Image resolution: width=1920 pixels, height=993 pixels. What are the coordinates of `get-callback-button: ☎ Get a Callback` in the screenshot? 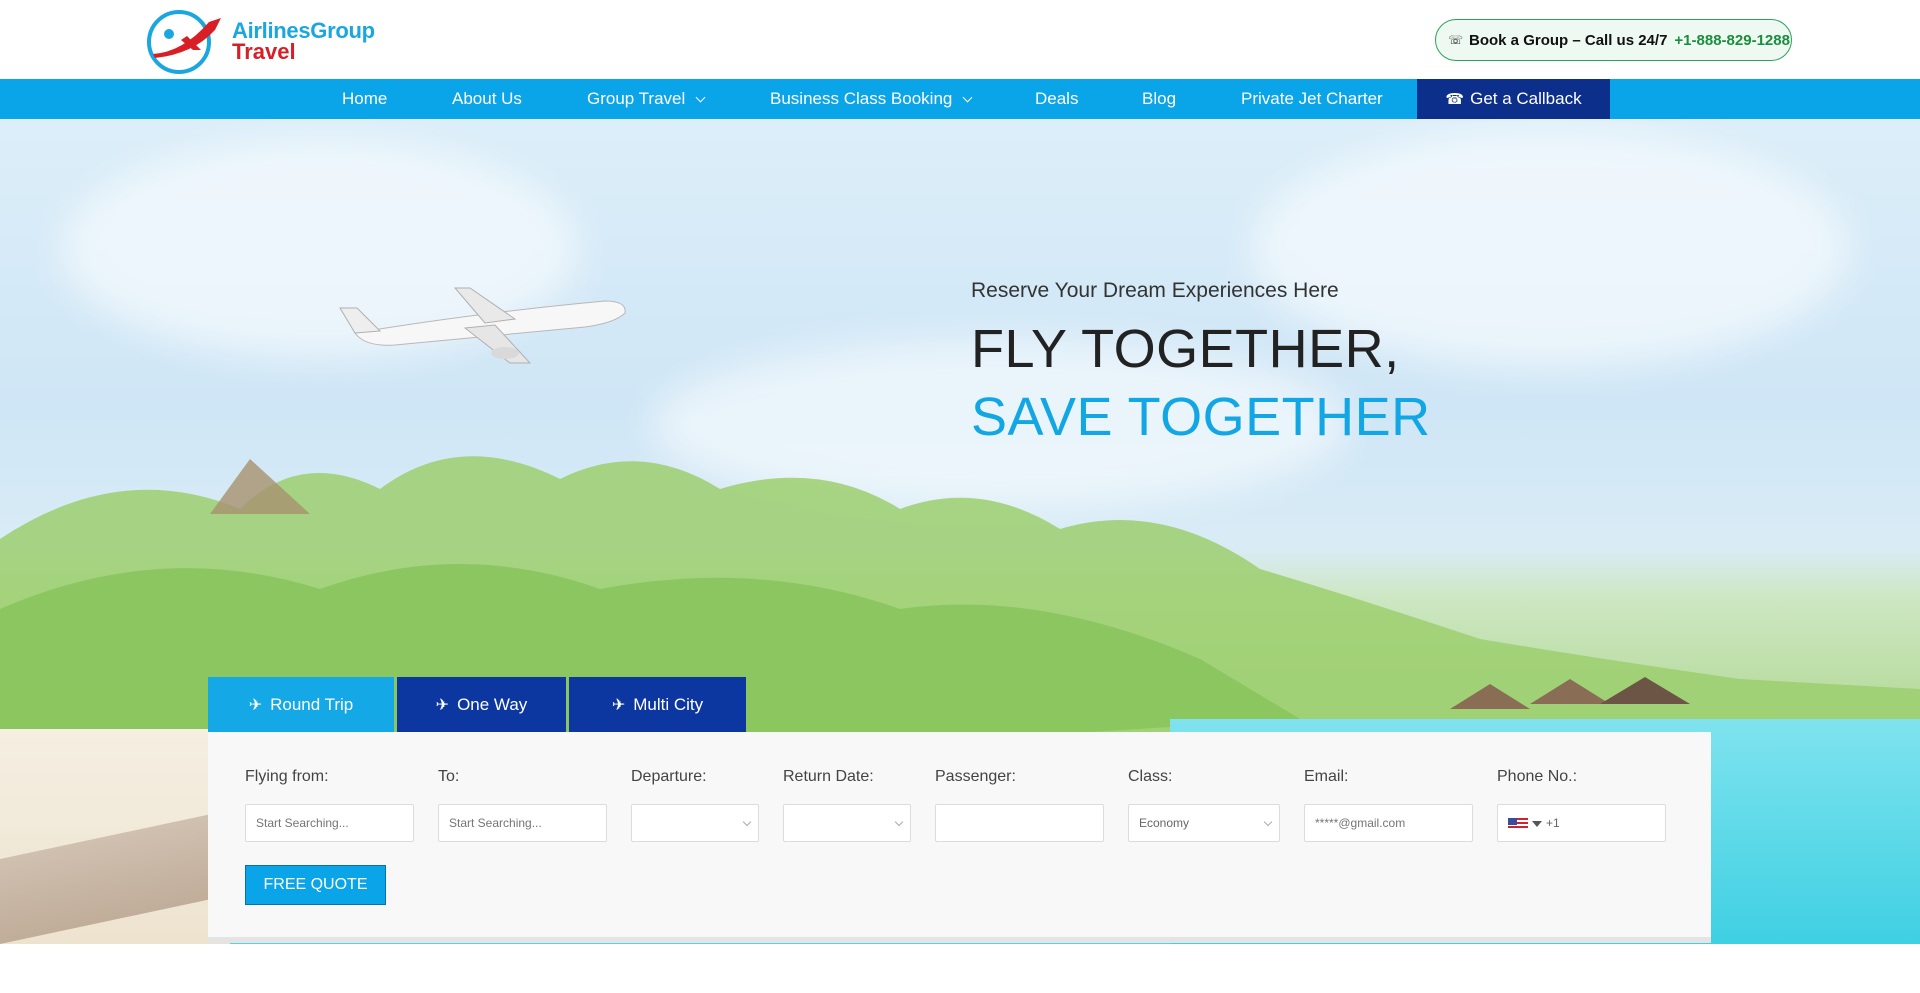 It's located at (1513, 99).